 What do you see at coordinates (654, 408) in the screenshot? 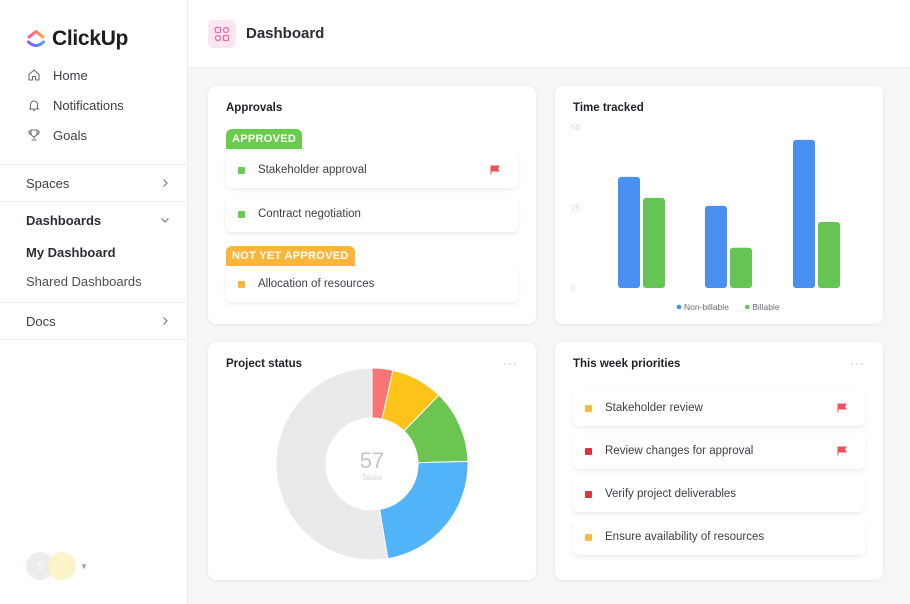
I see `task-label: Stakeholder review` at bounding box center [654, 408].